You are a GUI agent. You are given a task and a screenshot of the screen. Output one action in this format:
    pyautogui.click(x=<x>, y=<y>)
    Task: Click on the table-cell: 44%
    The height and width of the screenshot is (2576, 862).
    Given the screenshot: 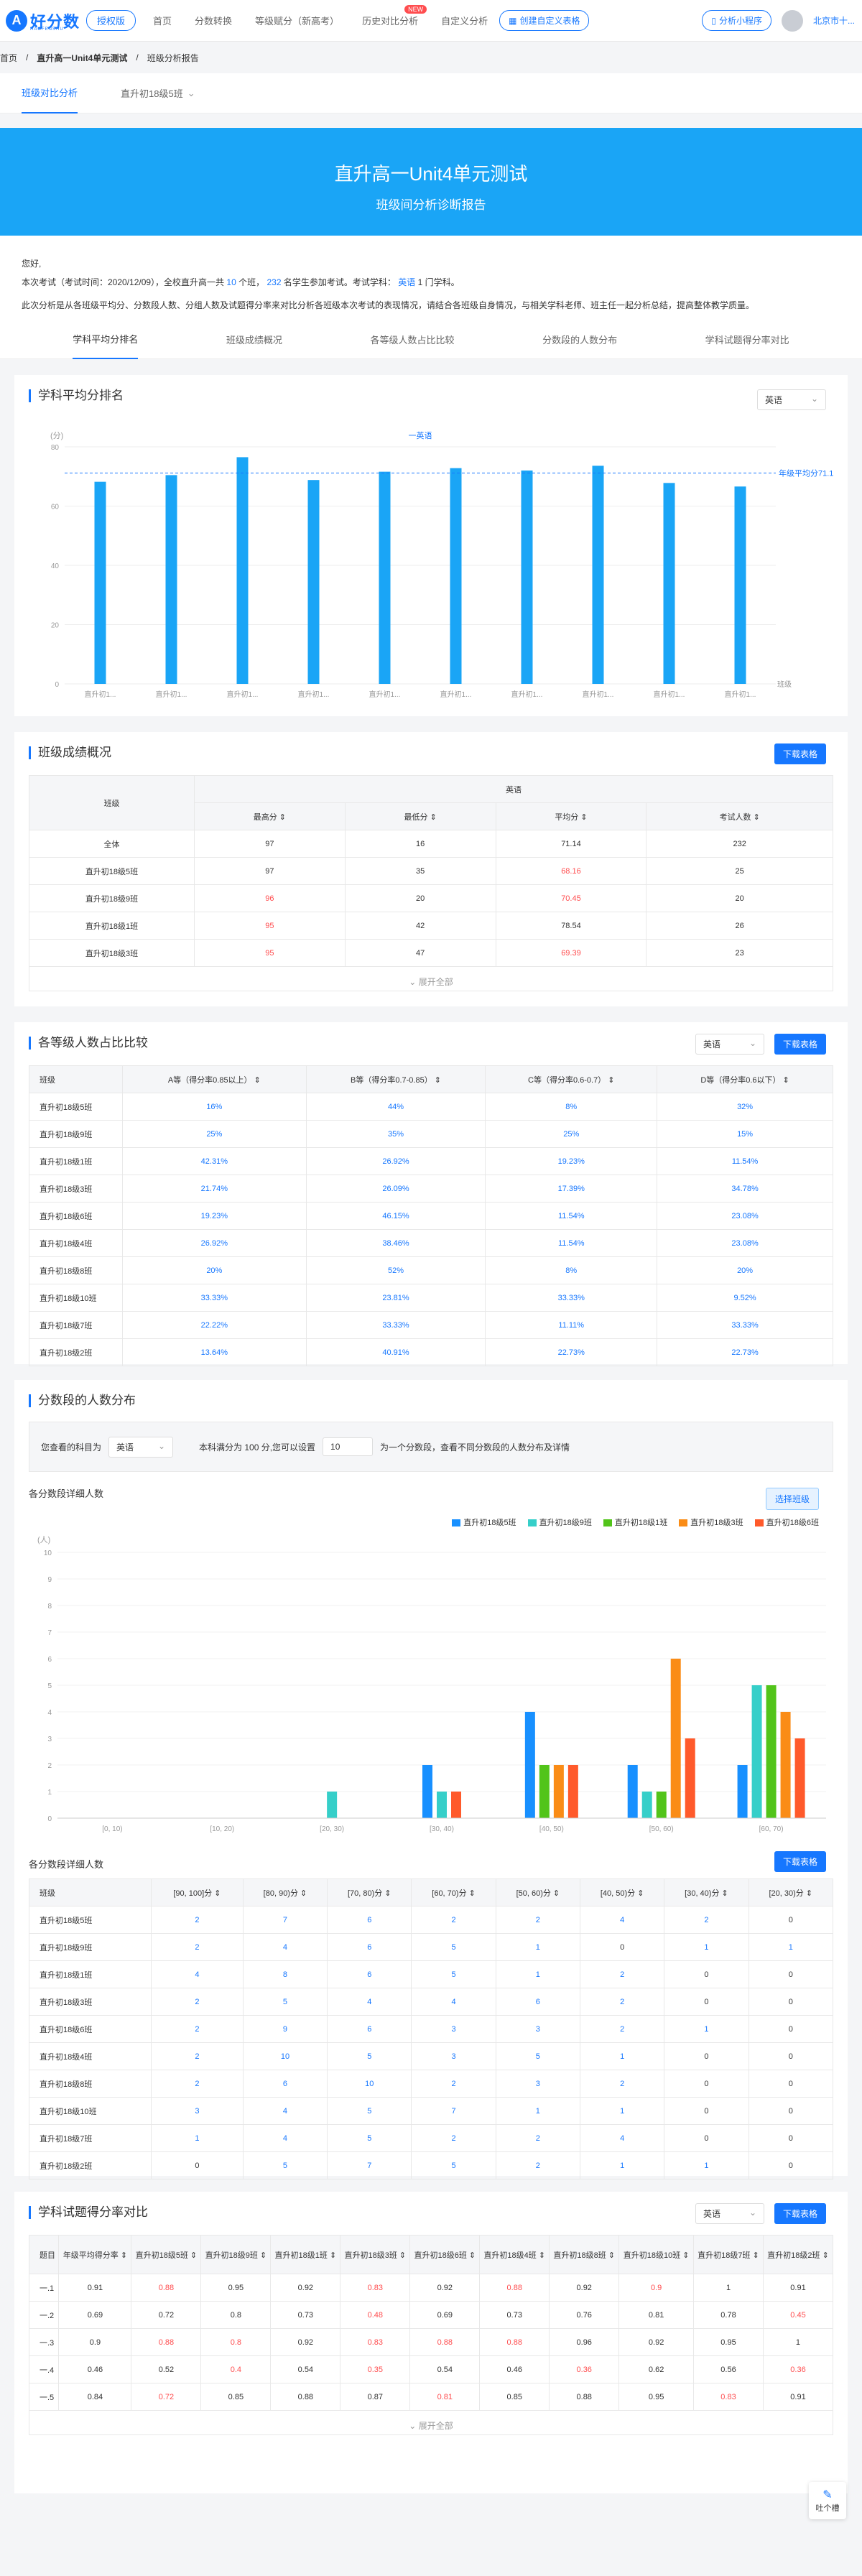 What is the action you would take?
    pyautogui.click(x=396, y=1107)
    